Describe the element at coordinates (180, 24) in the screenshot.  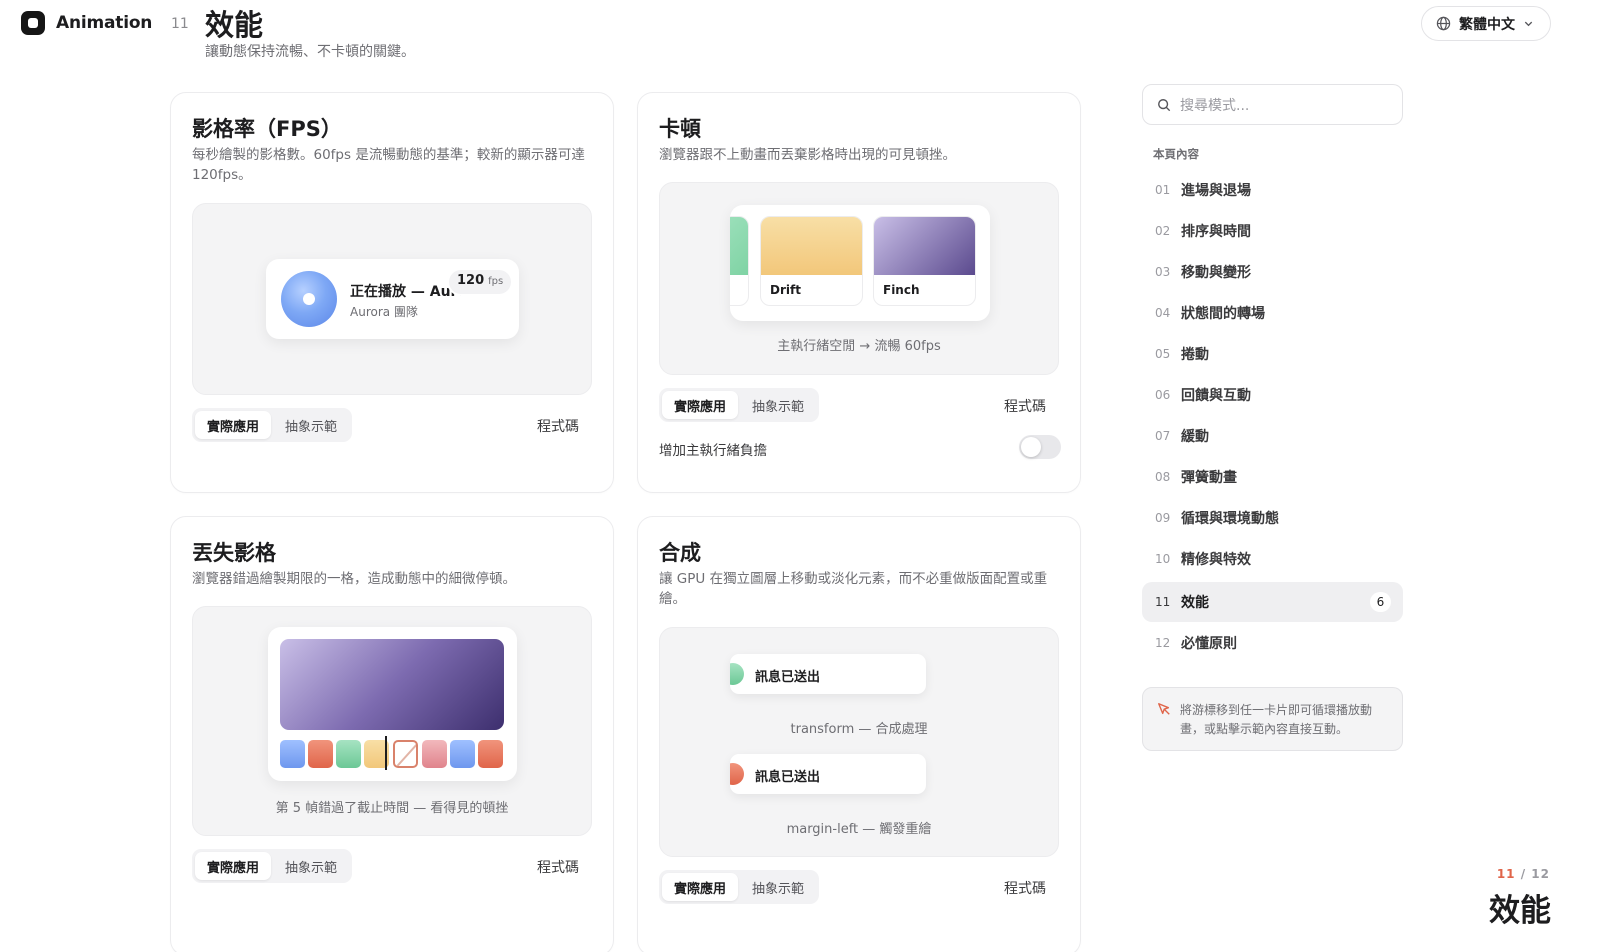
I see `page-number: 11` at that location.